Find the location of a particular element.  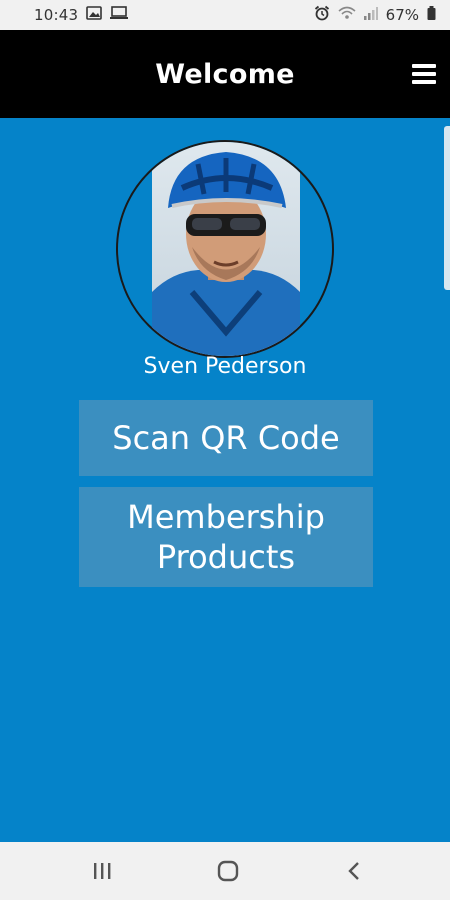

battery-icon is located at coordinates (431, 15).